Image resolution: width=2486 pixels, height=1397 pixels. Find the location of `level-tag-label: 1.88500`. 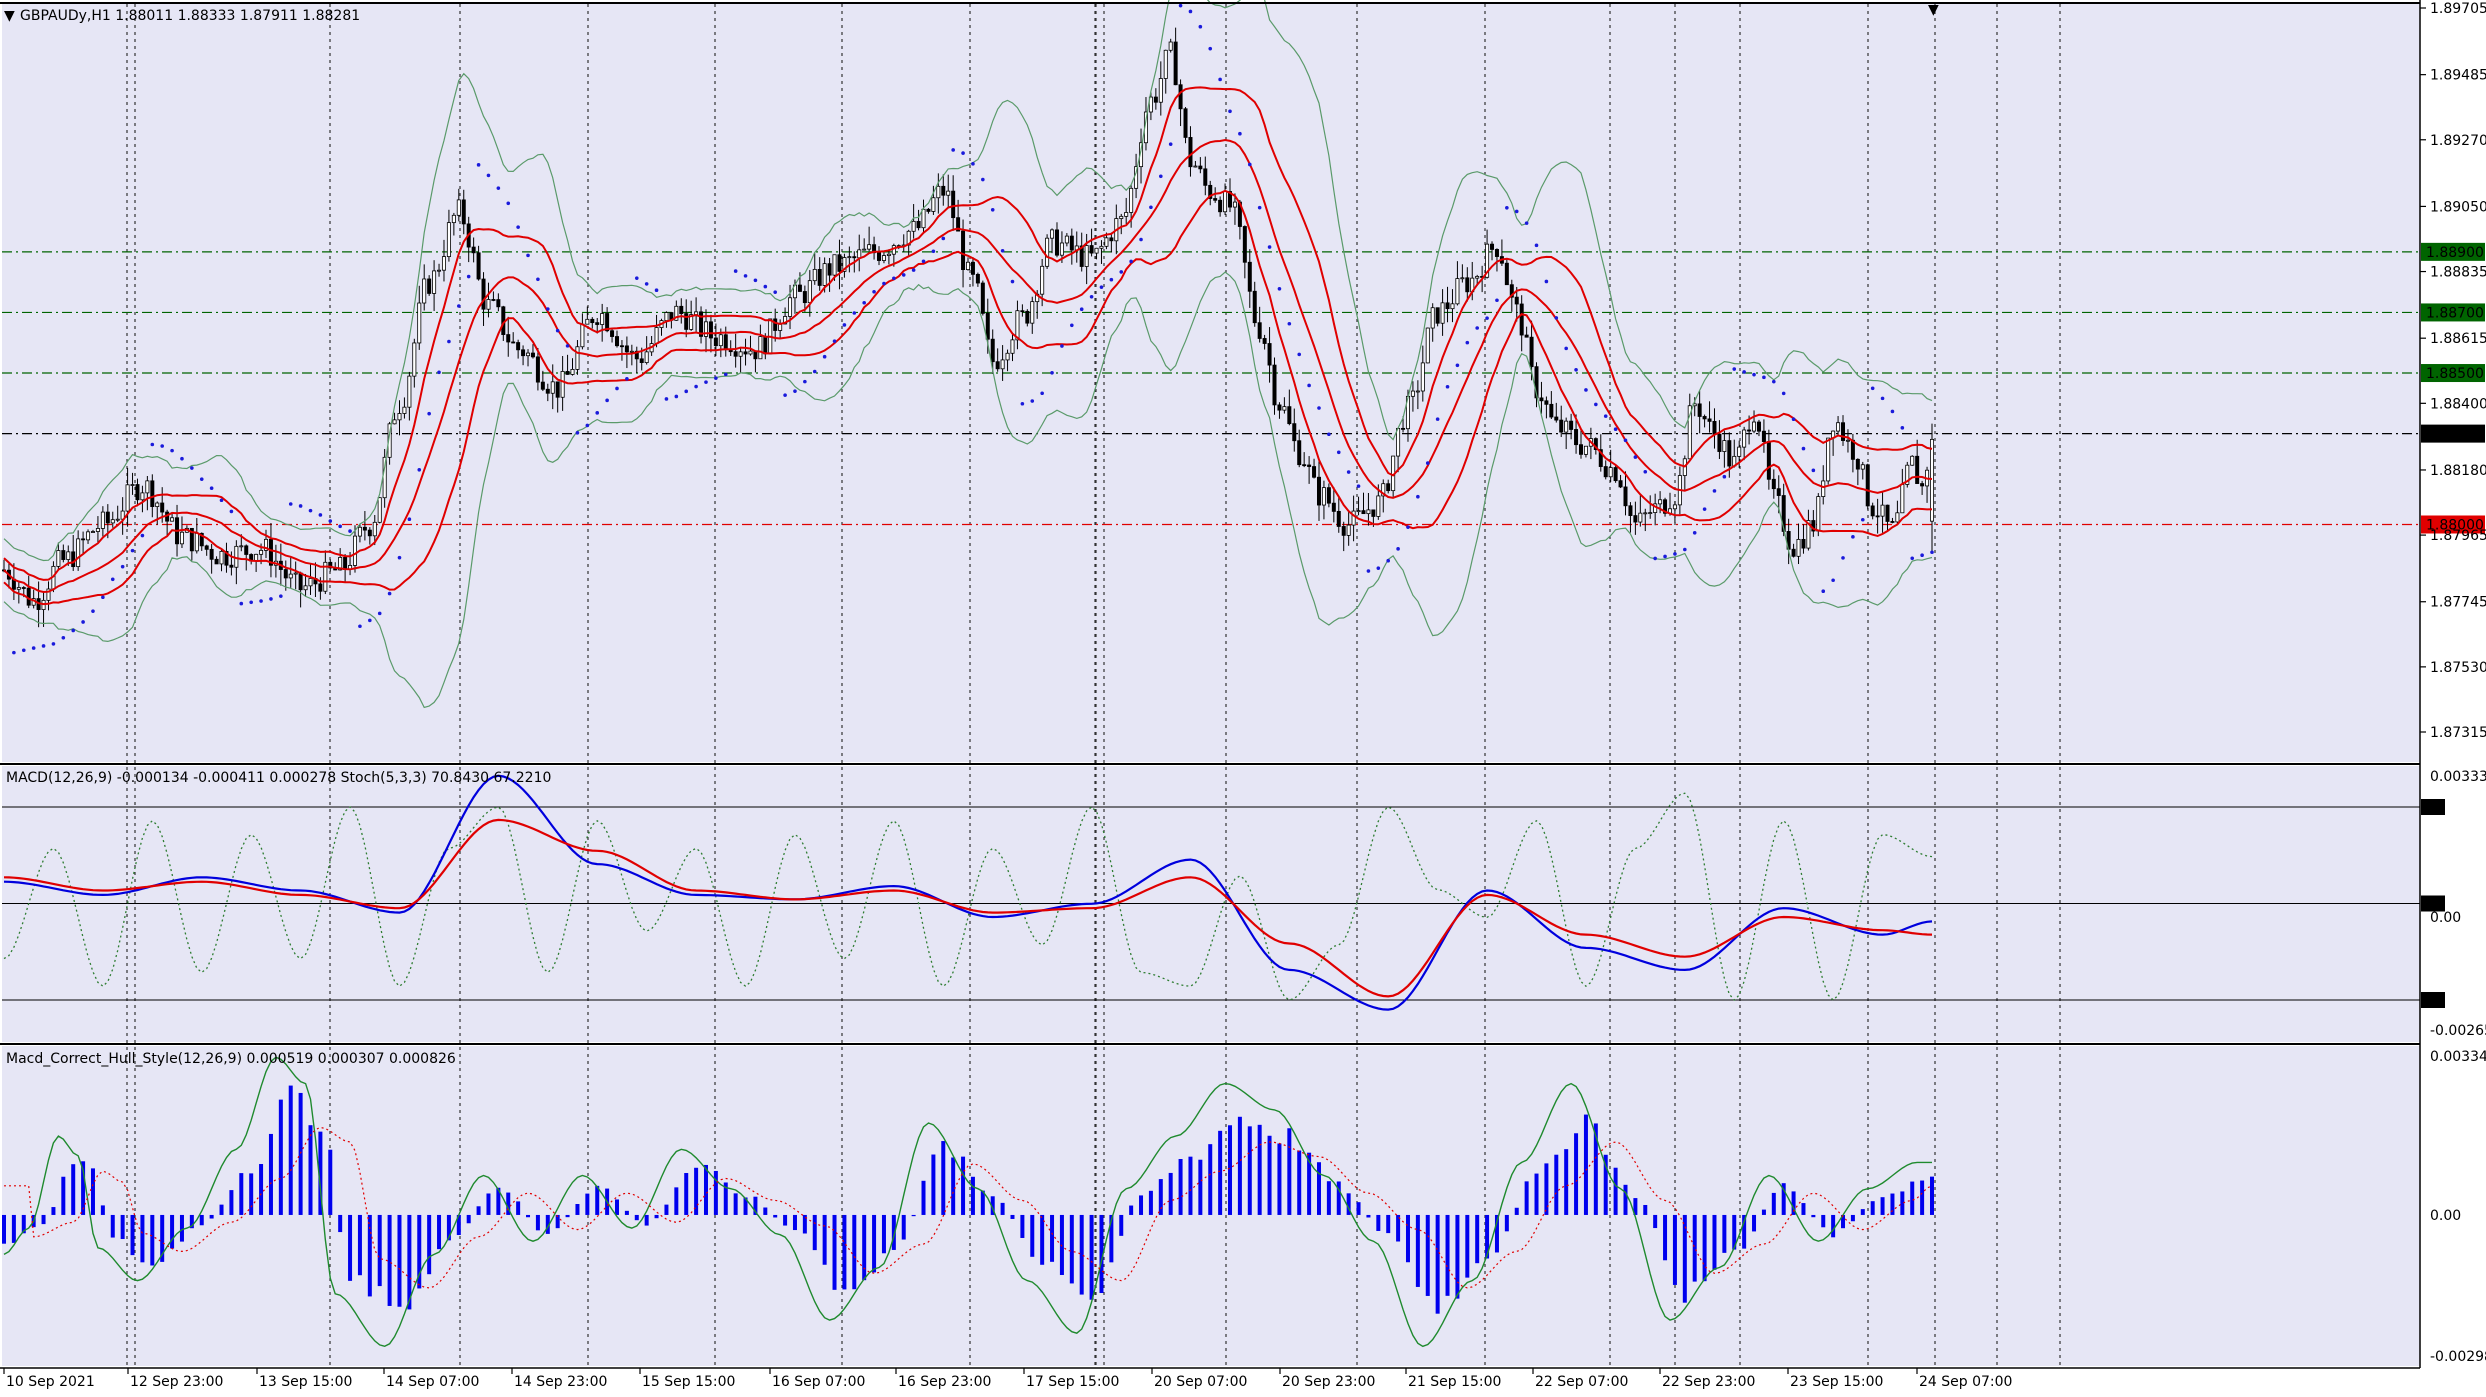

level-tag-label: 1.88500 is located at coordinates (2455, 374).